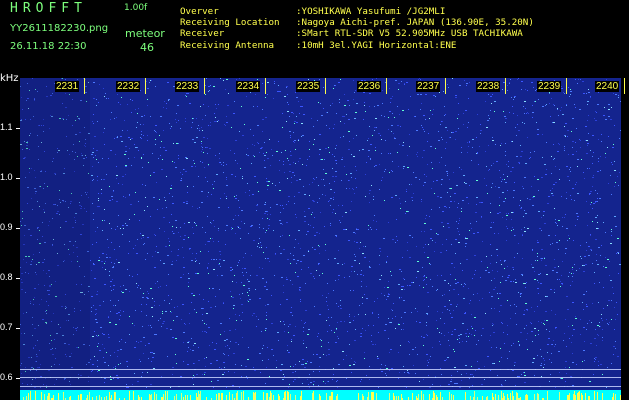 Image resolution: width=629 pixels, height=400 pixels. Describe the element at coordinates (48, 8) in the screenshot. I see `app-logo: HROFFT` at that location.